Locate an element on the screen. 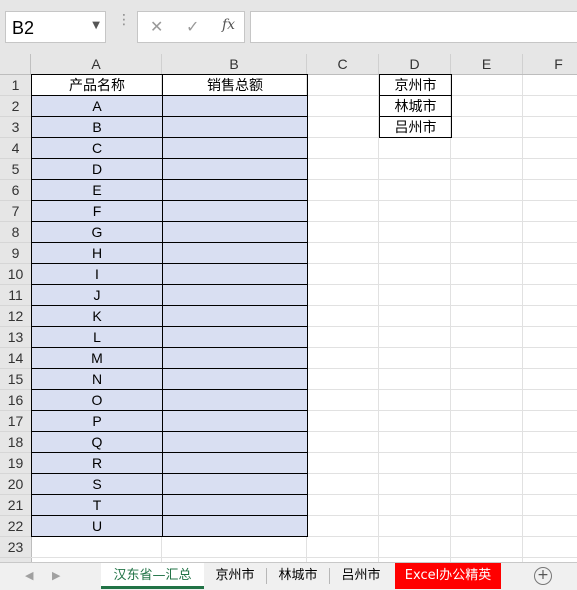  chevron-down-icon: ▼ is located at coordinates (96, 25).